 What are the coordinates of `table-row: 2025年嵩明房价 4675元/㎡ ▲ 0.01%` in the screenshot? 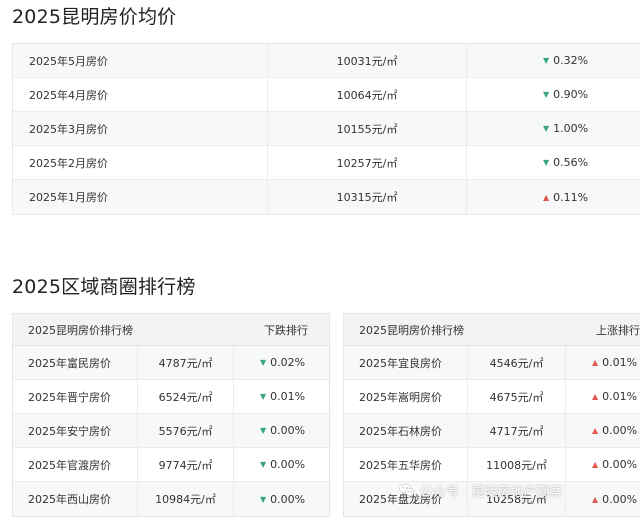 It's located at (492, 397).